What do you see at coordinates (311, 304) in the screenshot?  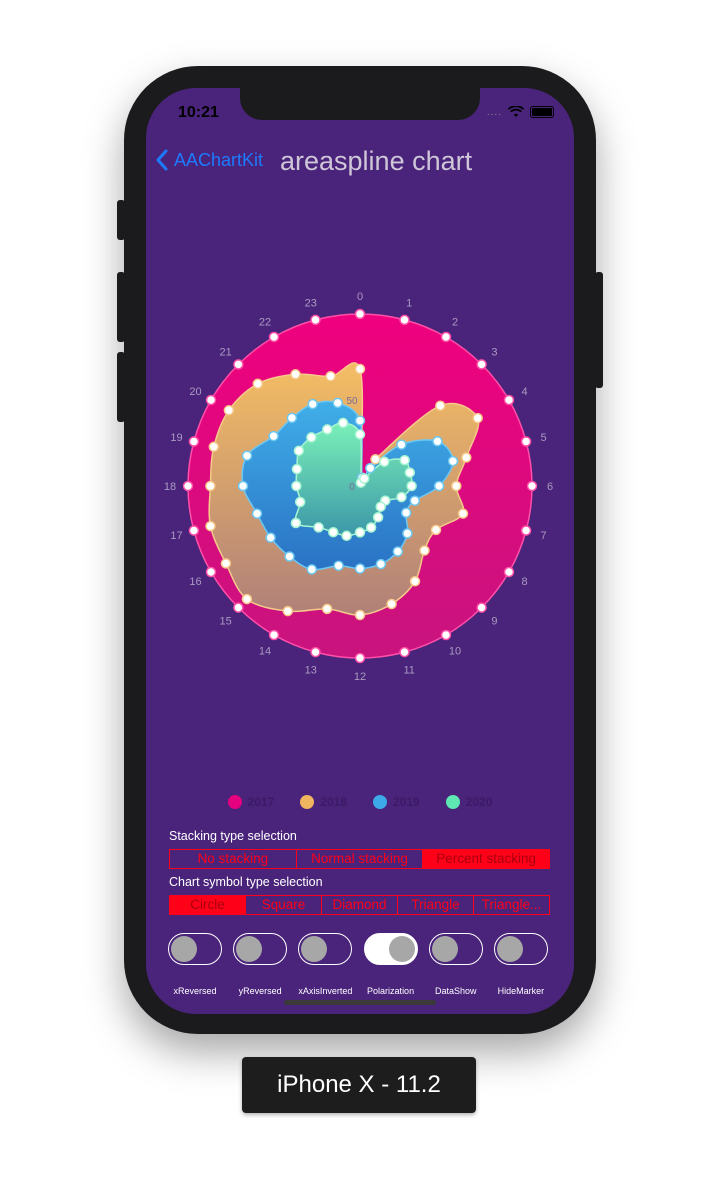 I see `angle-tick-label: 23` at bounding box center [311, 304].